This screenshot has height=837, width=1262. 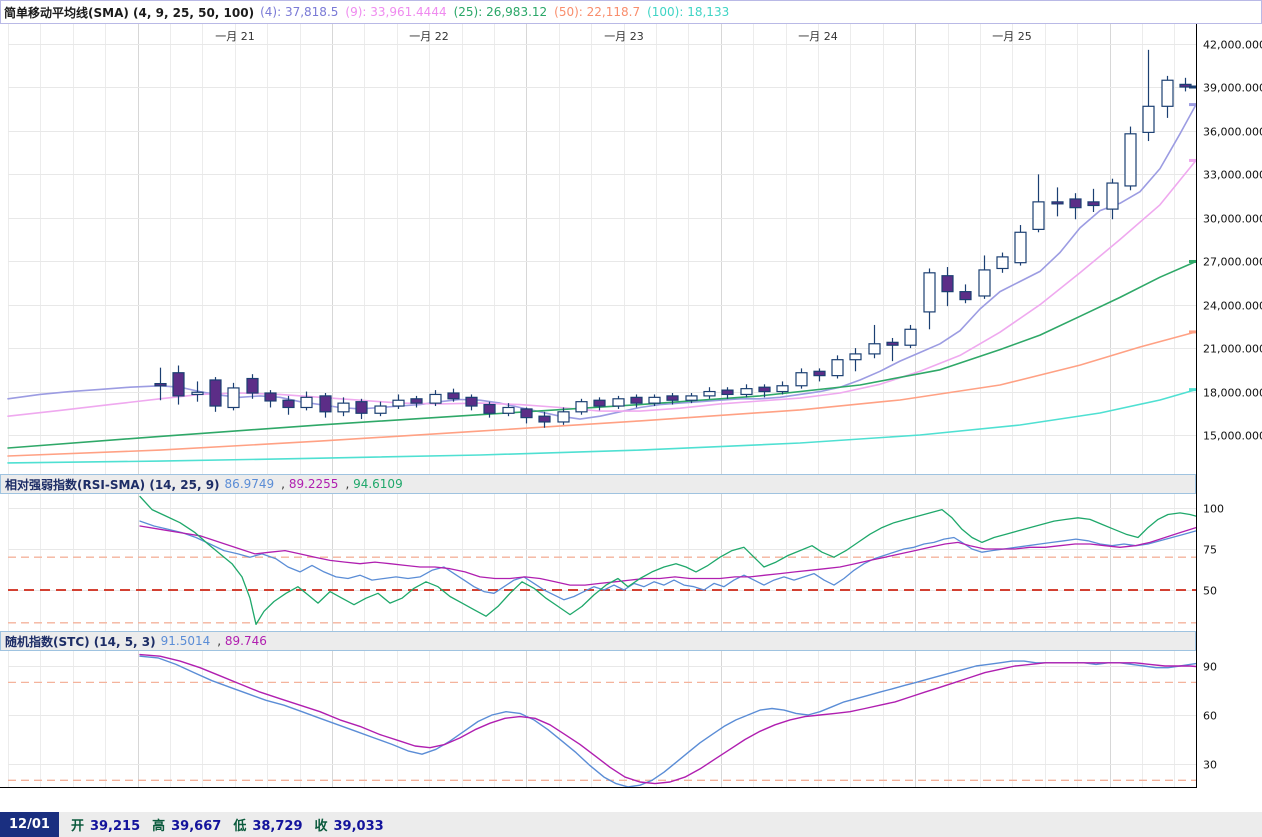 What do you see at coordinates (598, 787) in the screenshot?
I see `stc-panel-bottom-border` at bounding box center [598, 787].